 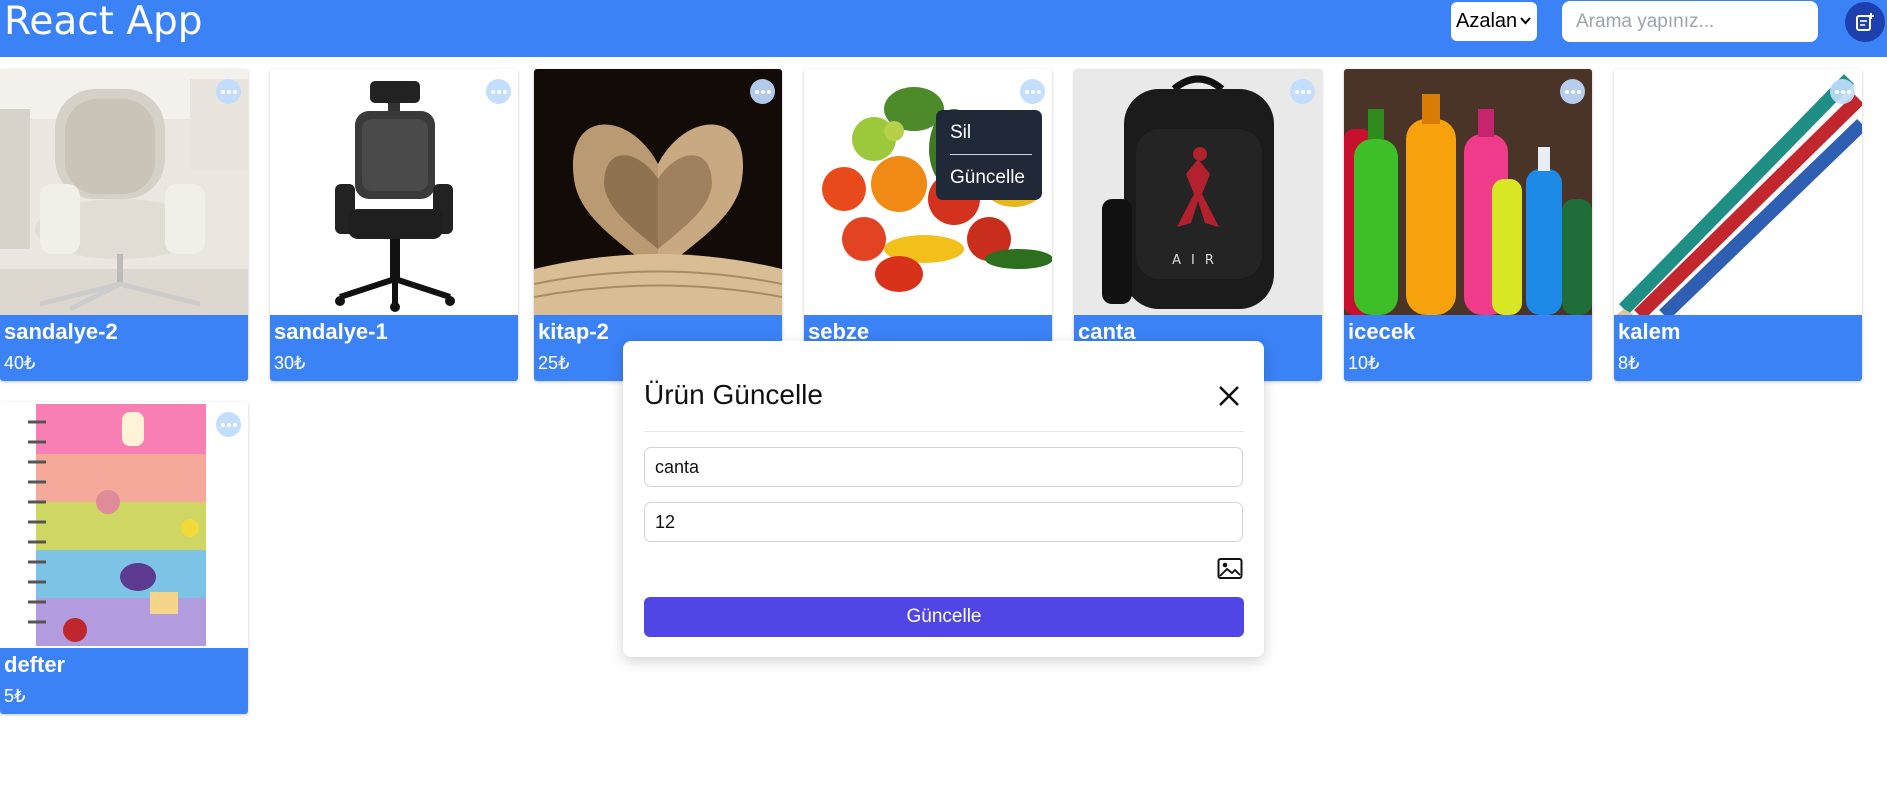 I want to click on sort-select-value: Azalan, so click(x=1487, y=21).